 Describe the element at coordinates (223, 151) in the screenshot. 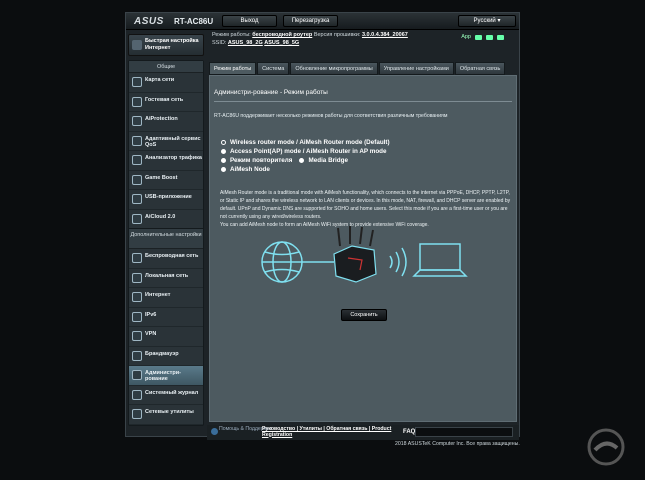

I see `radio-ap-mode` at that location.